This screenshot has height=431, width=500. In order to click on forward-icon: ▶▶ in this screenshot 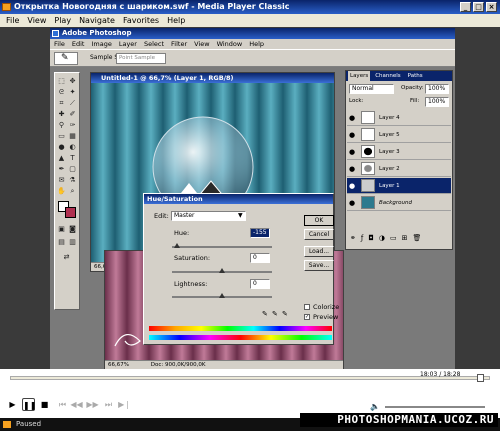, I will do `click(92, 404)`.